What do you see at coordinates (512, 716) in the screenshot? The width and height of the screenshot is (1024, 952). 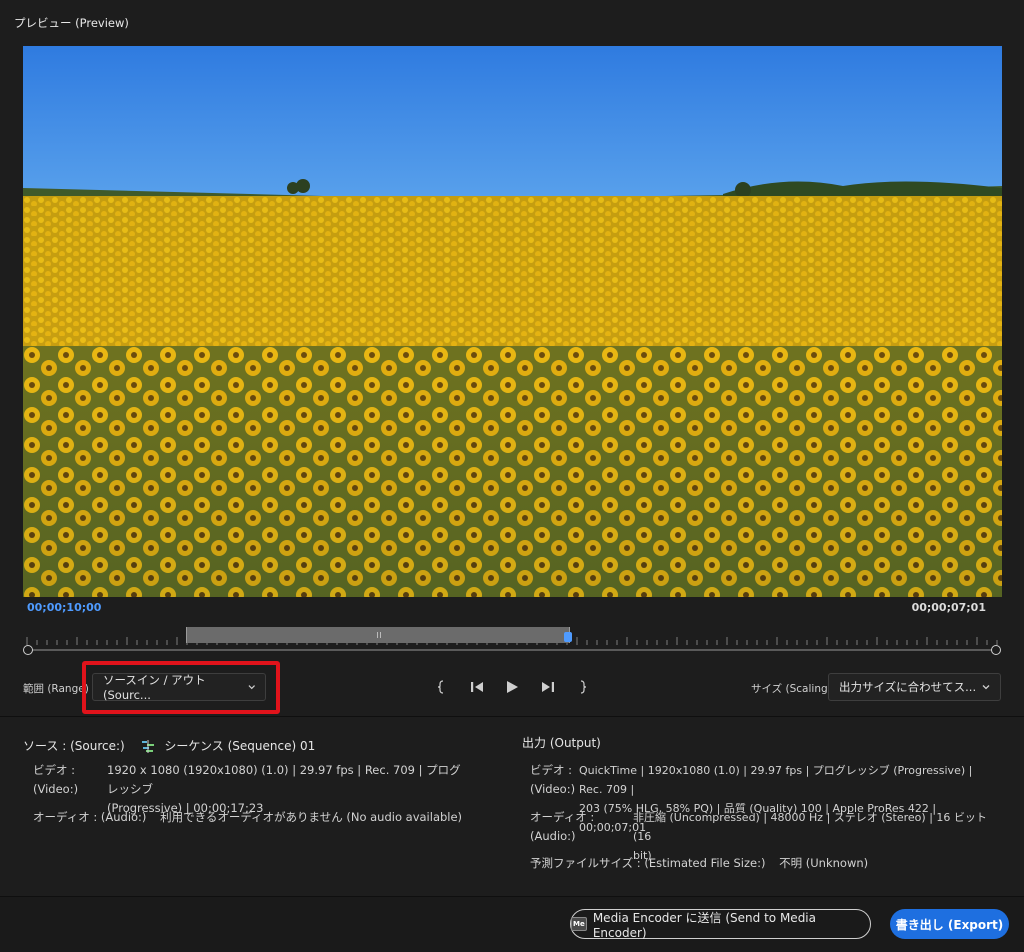 I see `divider` at bounding box center [512, 716].